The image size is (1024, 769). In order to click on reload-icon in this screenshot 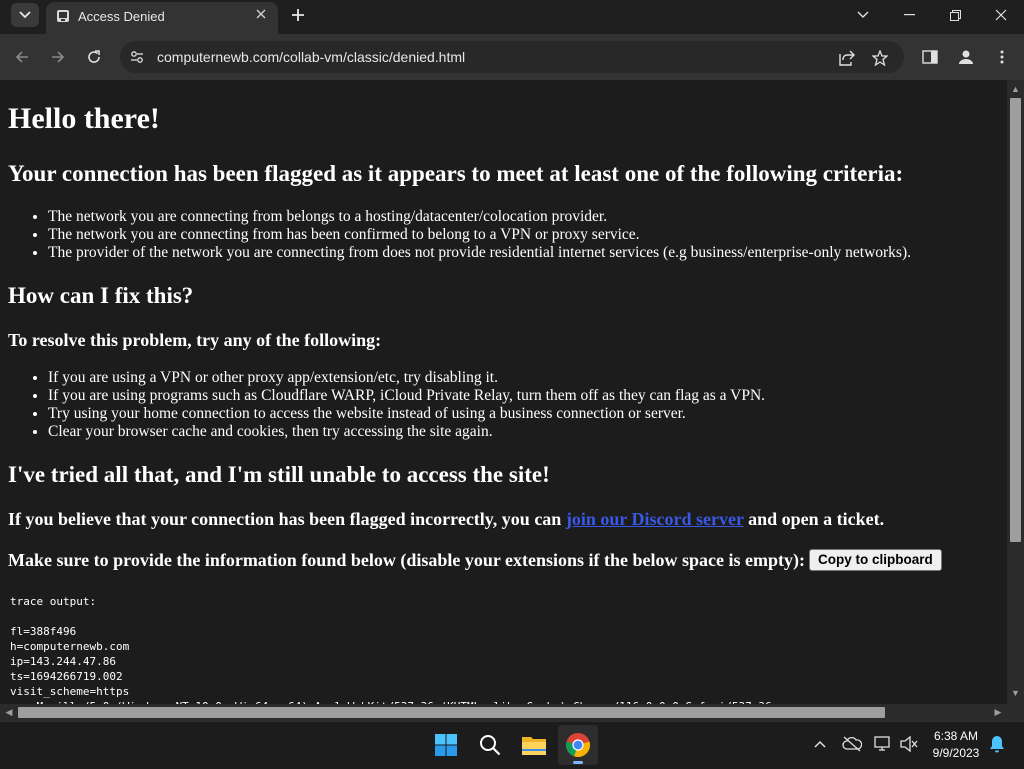, I will do `click(94, 56)`.